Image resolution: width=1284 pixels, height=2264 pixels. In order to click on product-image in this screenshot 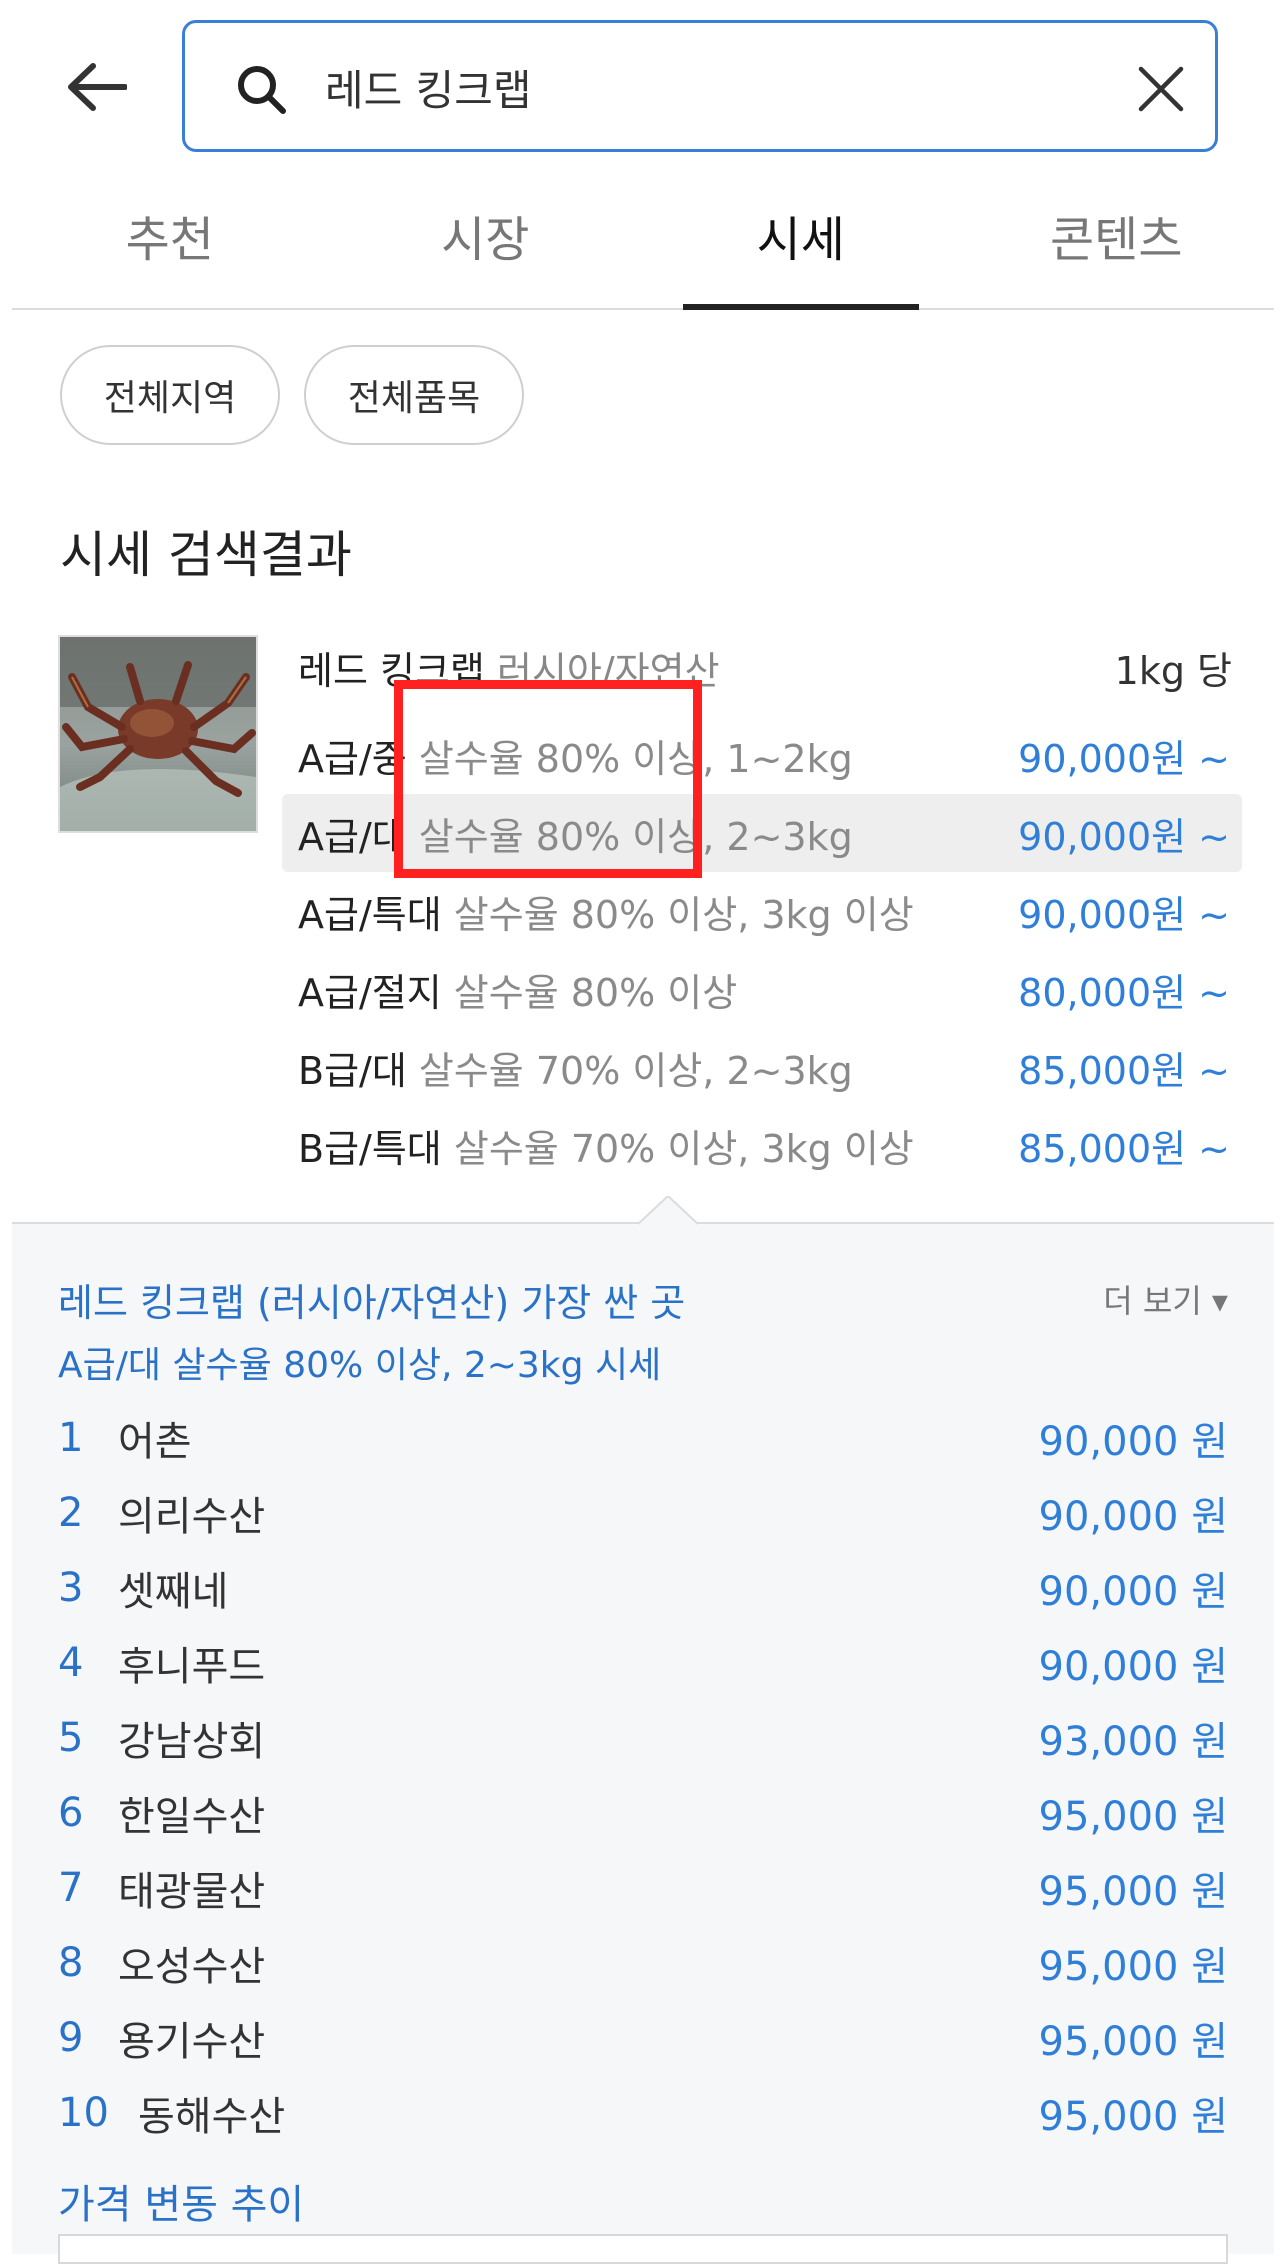, I will do `click(158, 734)`.